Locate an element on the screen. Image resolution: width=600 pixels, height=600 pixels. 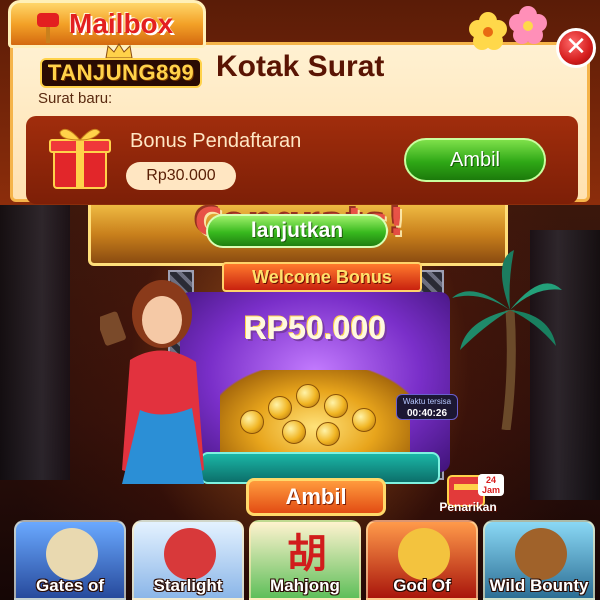
claim-mail-button: Ambil is located at coordinates (475, 160).